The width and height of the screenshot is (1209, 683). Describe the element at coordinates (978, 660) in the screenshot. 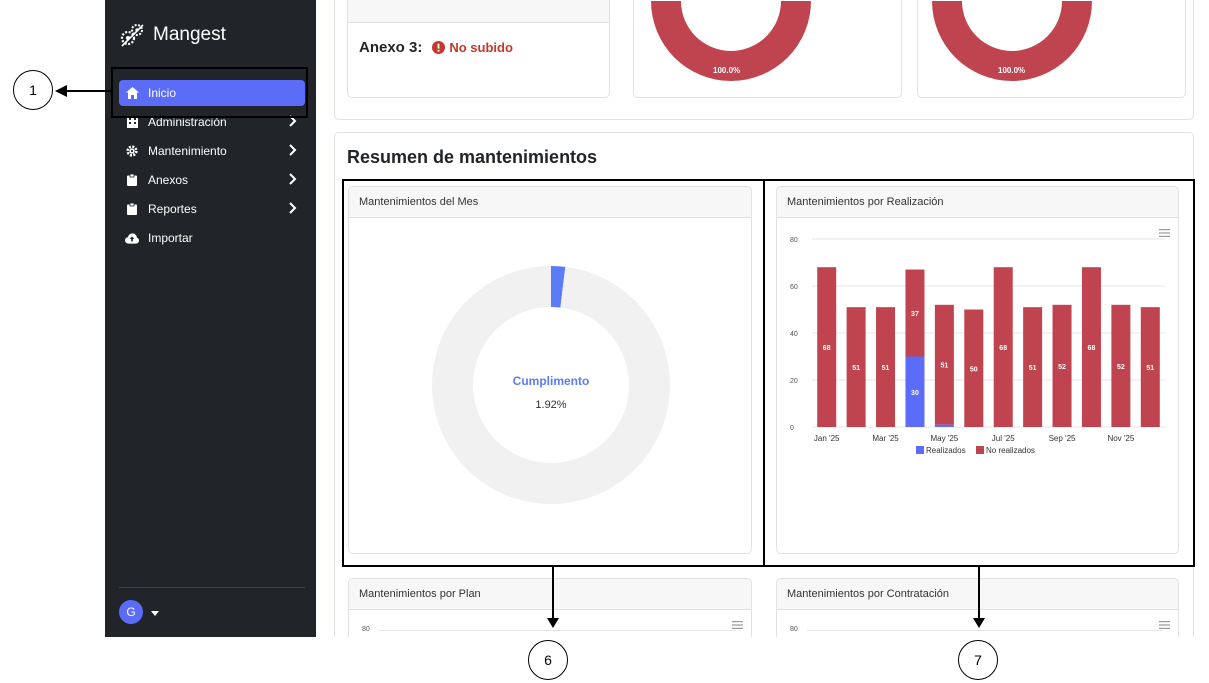

I see `callout-7: 7` at that location.